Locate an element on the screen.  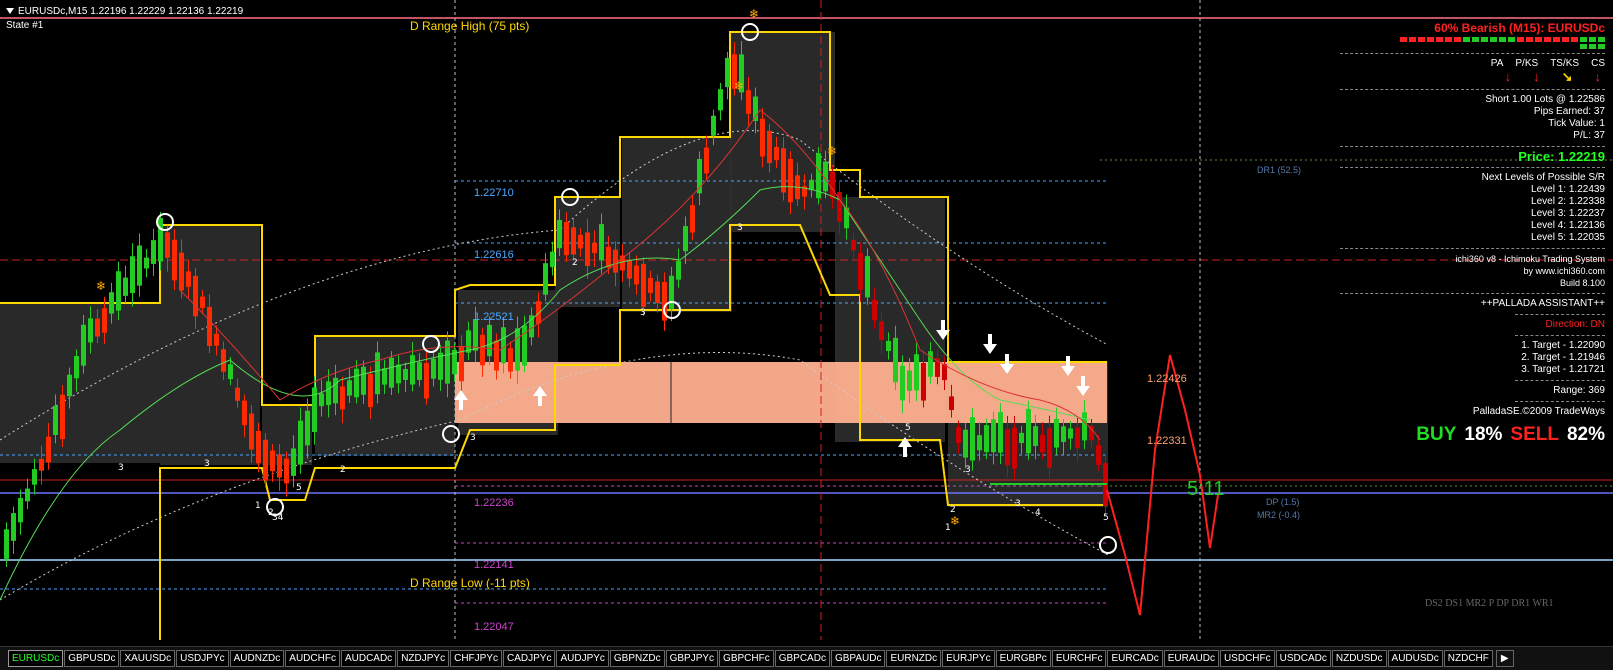
trade-line: Short 1.00 Lots @ 1.22586 is located at coordinates (1545, 99).